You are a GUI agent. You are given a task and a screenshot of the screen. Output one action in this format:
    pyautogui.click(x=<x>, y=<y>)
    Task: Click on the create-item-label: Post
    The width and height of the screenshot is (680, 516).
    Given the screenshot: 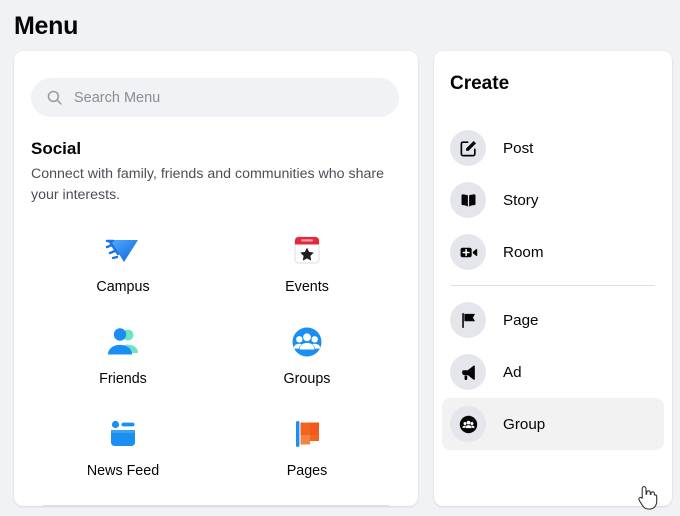 What is the action you would take?
    pyautogui.click(x=518, y=148)
    